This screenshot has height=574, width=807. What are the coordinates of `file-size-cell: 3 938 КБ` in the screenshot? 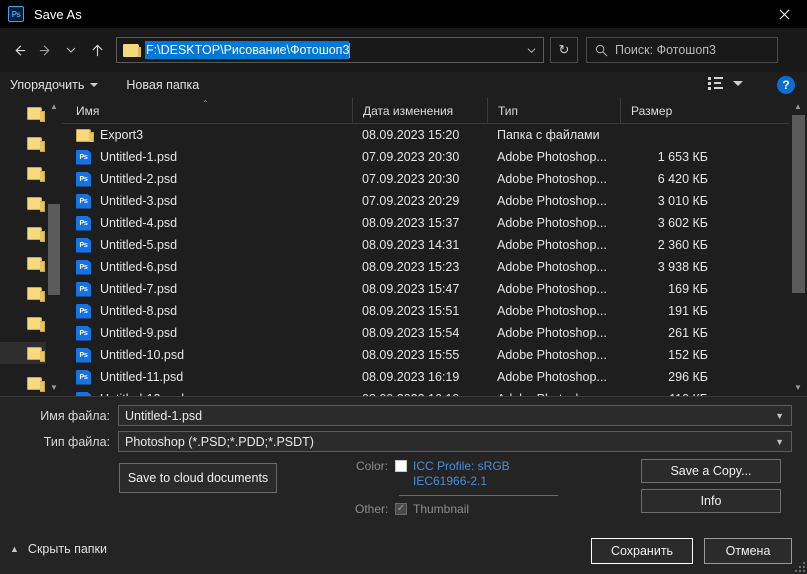 It's located at (682, 267).